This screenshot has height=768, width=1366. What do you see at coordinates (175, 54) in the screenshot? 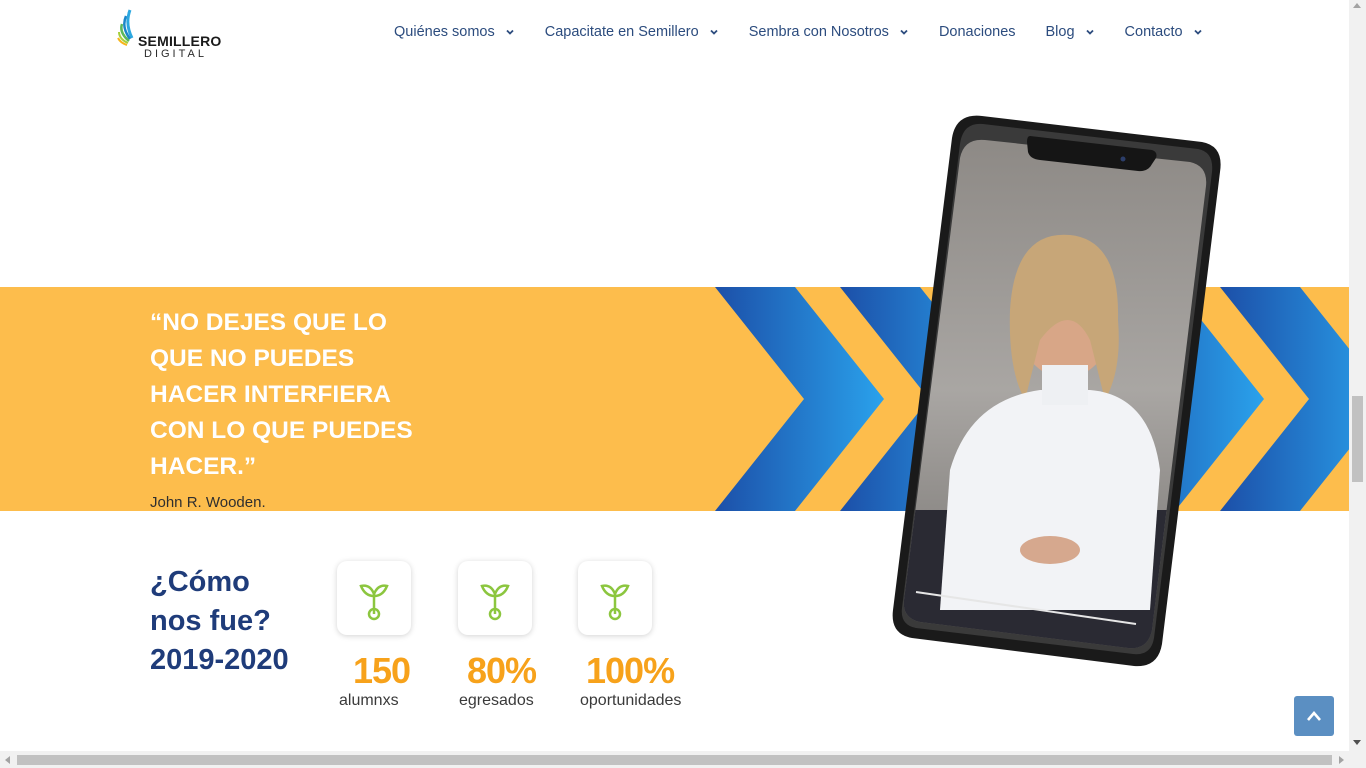
I see `logo-subtext: DIGITAL` at bounding box center [175, 54].